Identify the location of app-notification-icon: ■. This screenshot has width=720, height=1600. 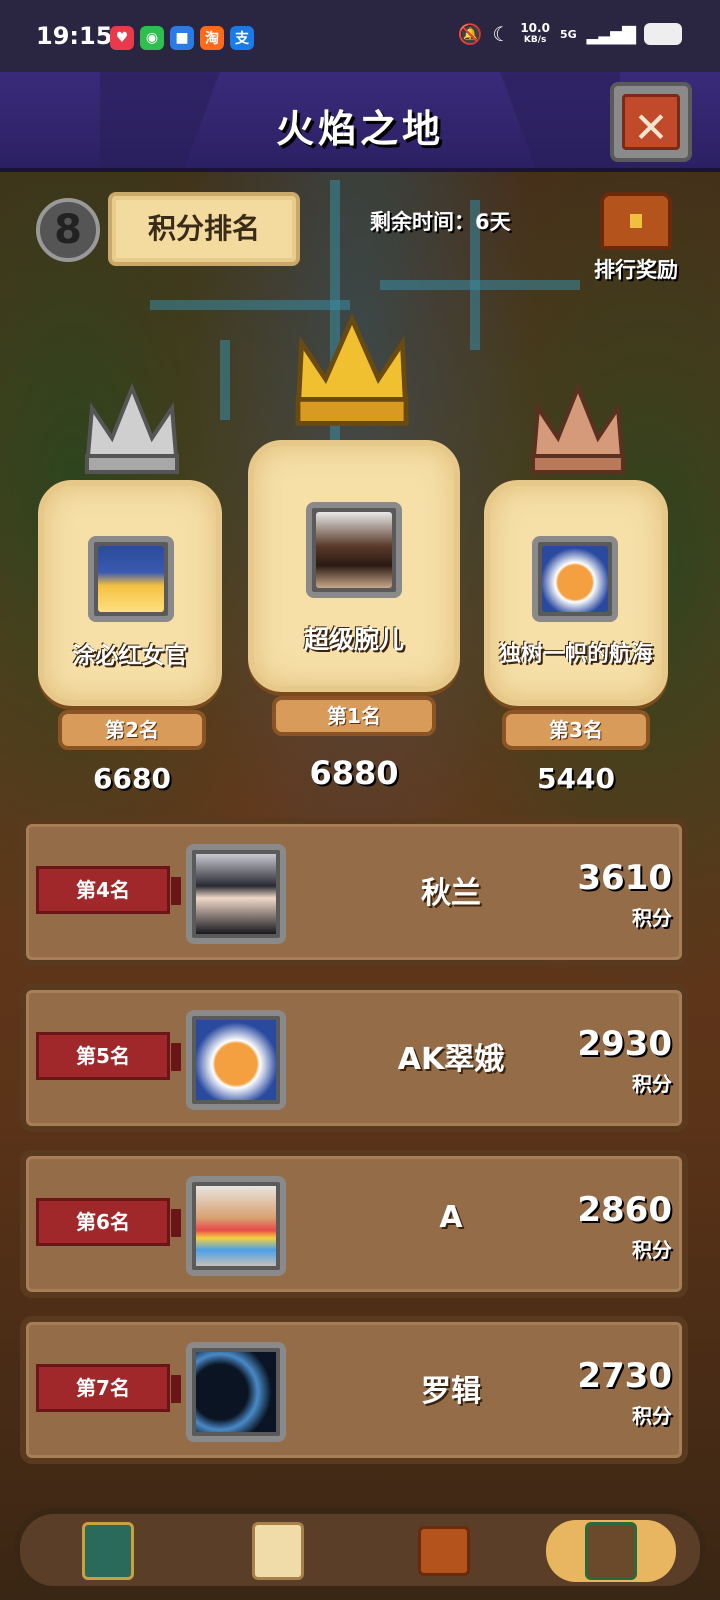
(182, 38).